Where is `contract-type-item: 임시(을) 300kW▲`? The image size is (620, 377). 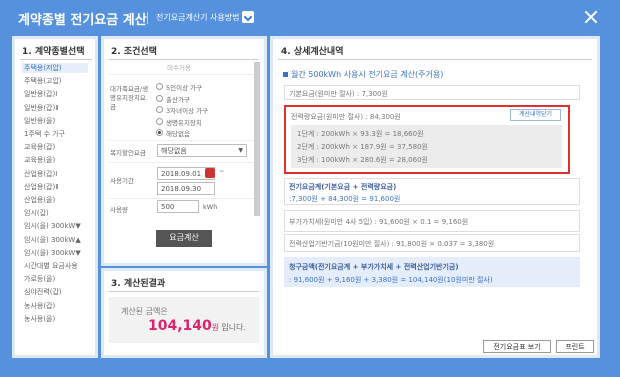
contract-type-item: 임시(을) 300kW▲ is located at coordinates (52, 240).